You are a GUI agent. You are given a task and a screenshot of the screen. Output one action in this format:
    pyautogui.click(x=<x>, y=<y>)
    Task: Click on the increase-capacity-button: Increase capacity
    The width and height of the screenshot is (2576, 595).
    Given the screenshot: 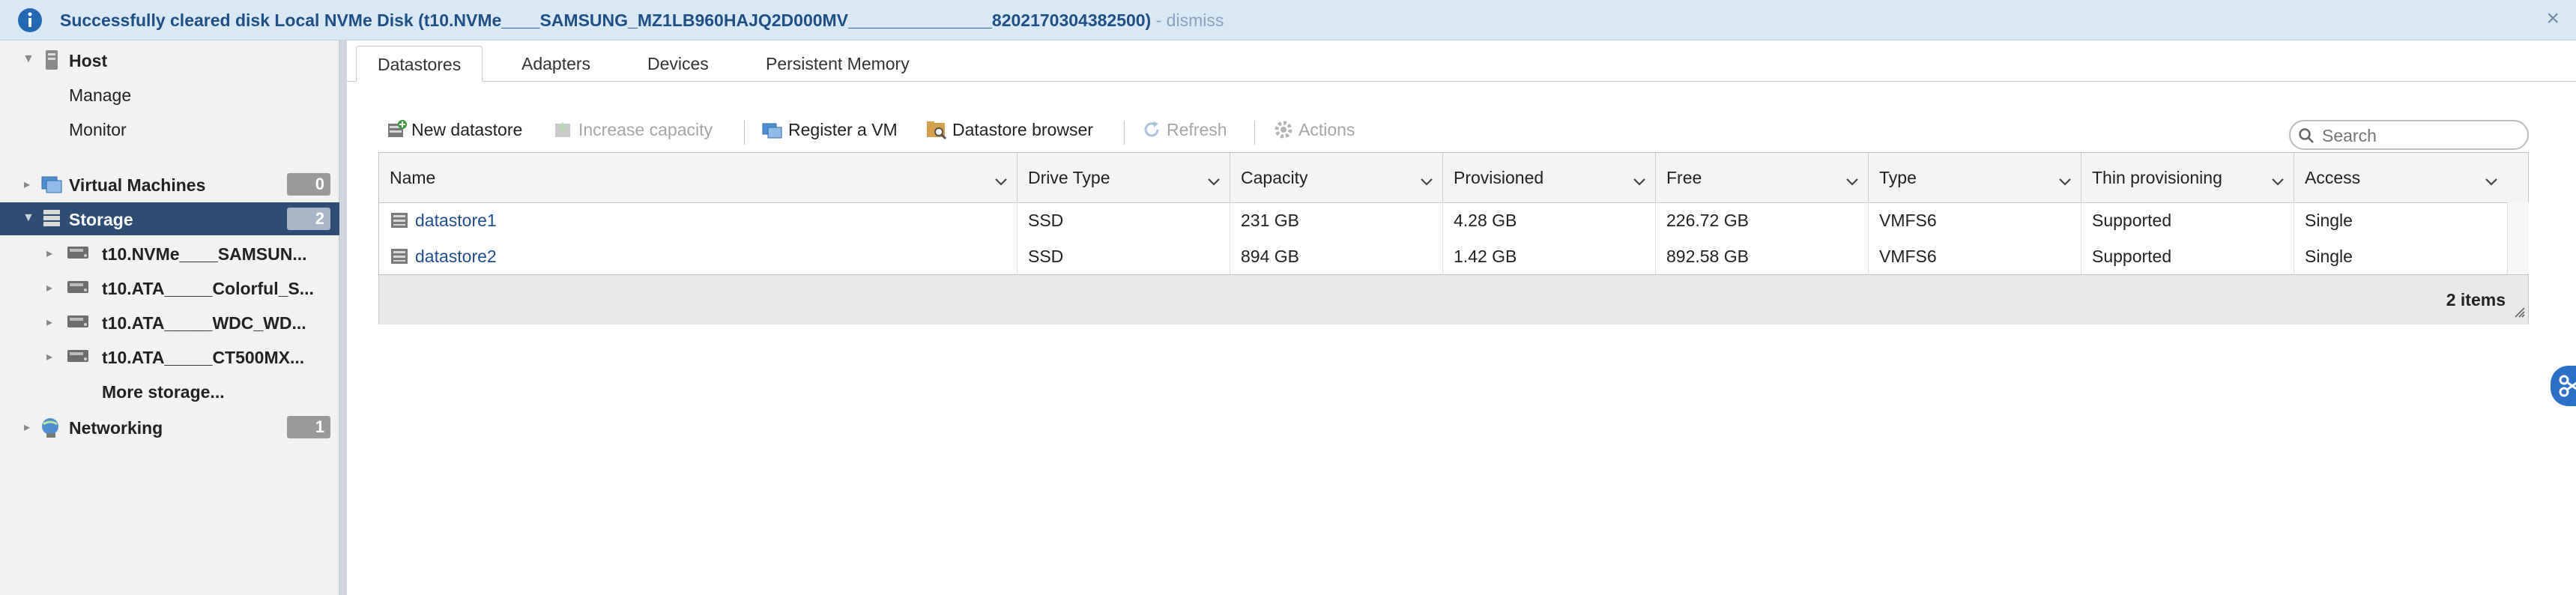 What is the action you would take?
    pyautogui.click(x=633, y=129)
    